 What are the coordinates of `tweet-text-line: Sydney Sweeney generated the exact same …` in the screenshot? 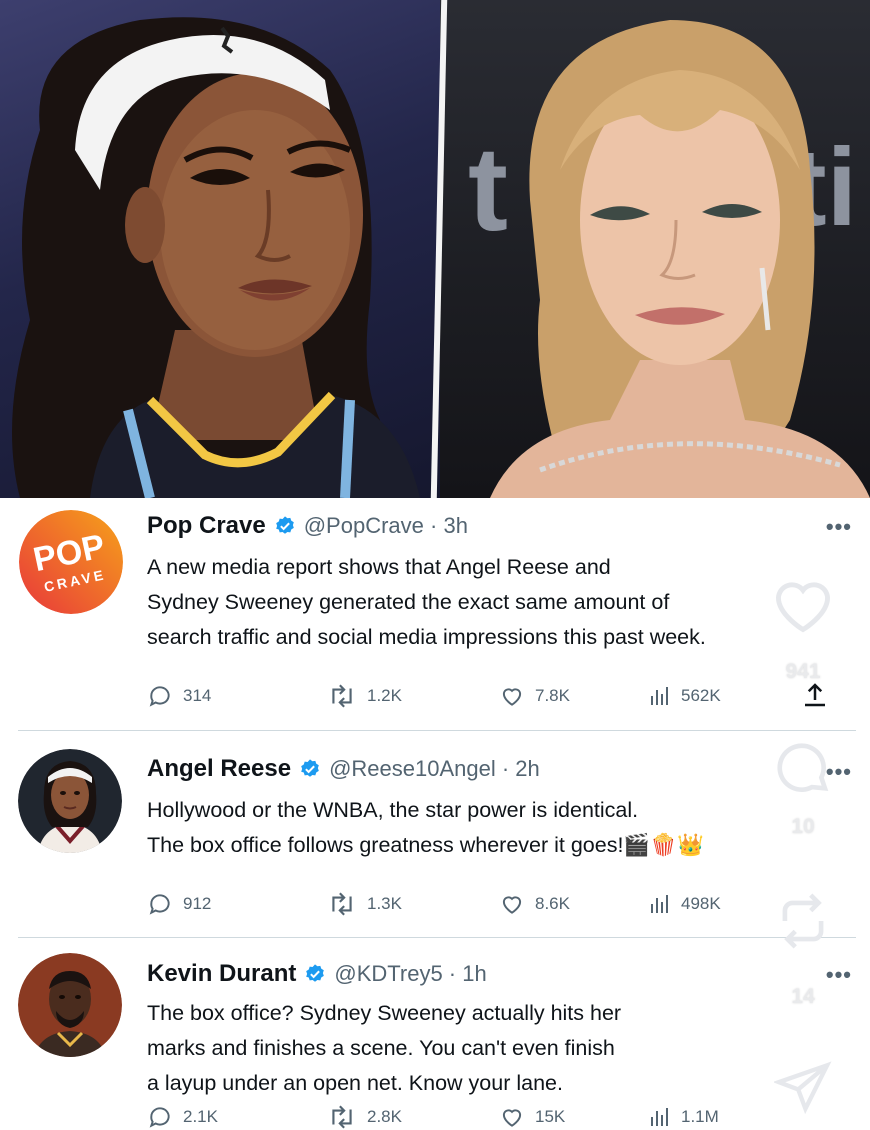 It's located at (408, 602).